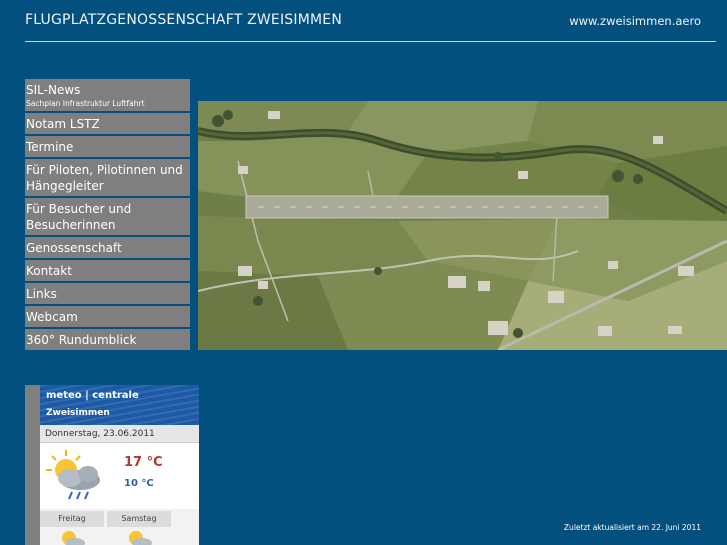 This screenshot has height=545, width=727. Describe the element at coordinates (107, 271) in the screenshot. I see `nav-item-kontakt: Kontakt` at that location.